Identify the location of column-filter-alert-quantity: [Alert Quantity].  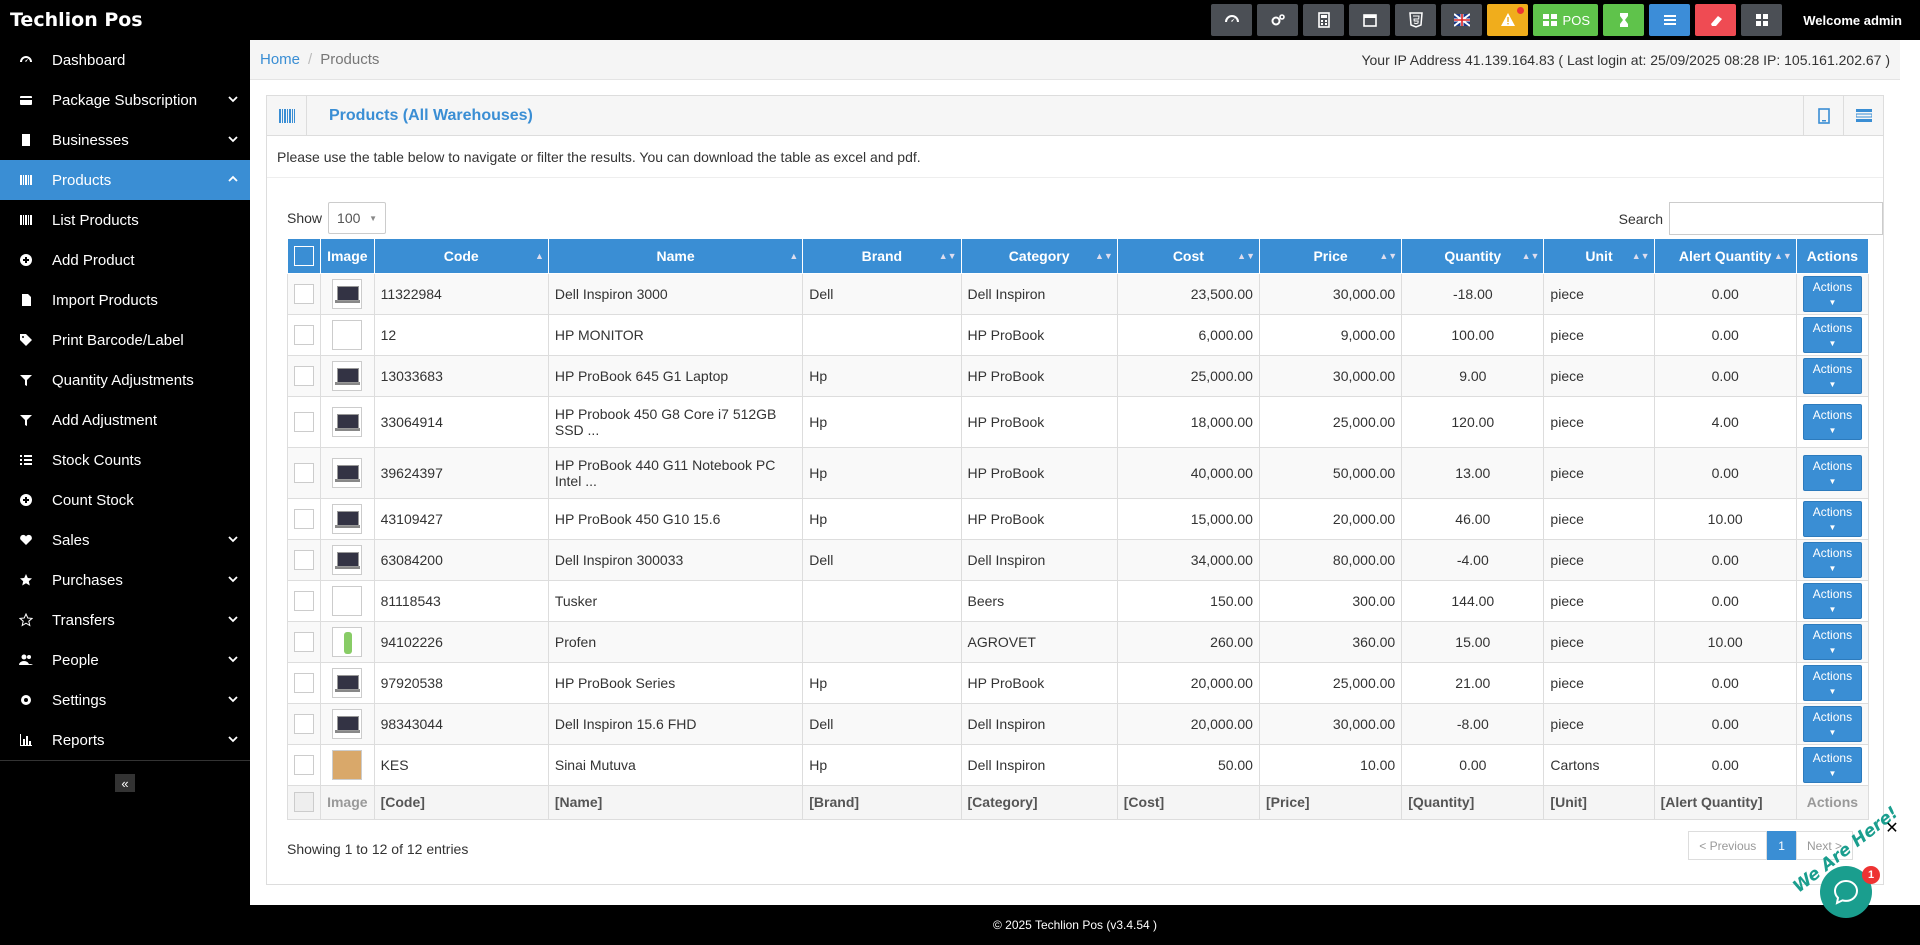
(1725, 802).